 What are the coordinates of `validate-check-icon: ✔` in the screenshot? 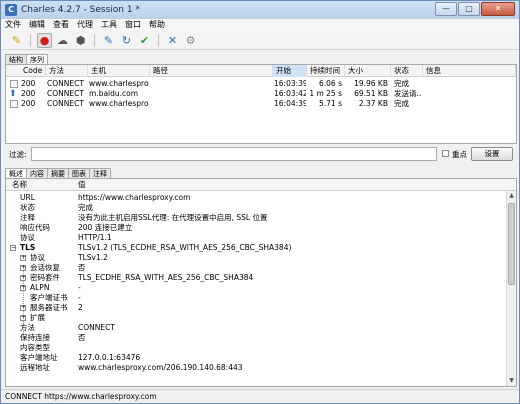 It's located at (144, 40).